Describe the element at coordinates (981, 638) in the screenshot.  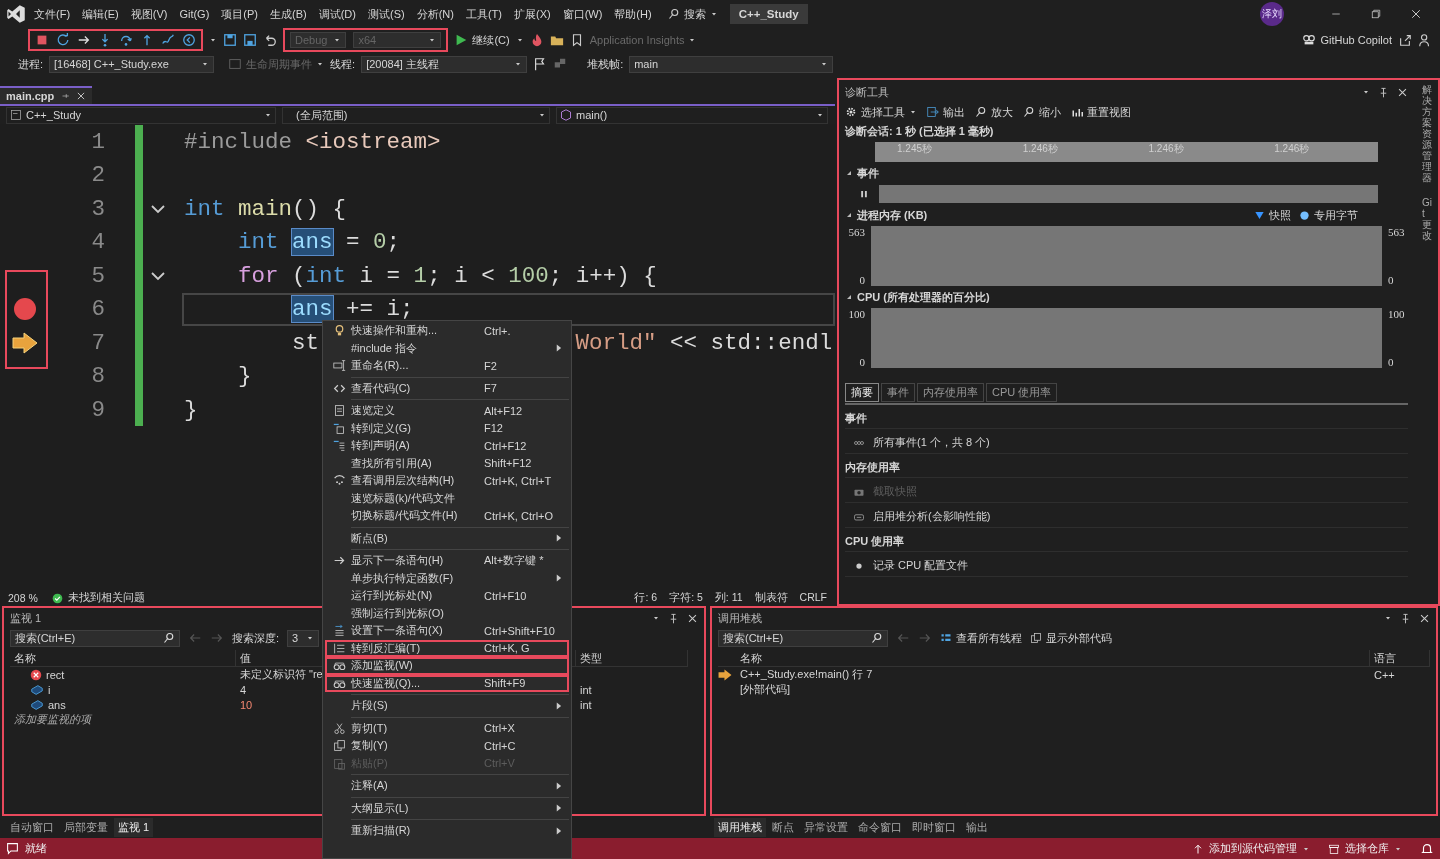
I see `toolbar-button: 查看所有线程` at that location.